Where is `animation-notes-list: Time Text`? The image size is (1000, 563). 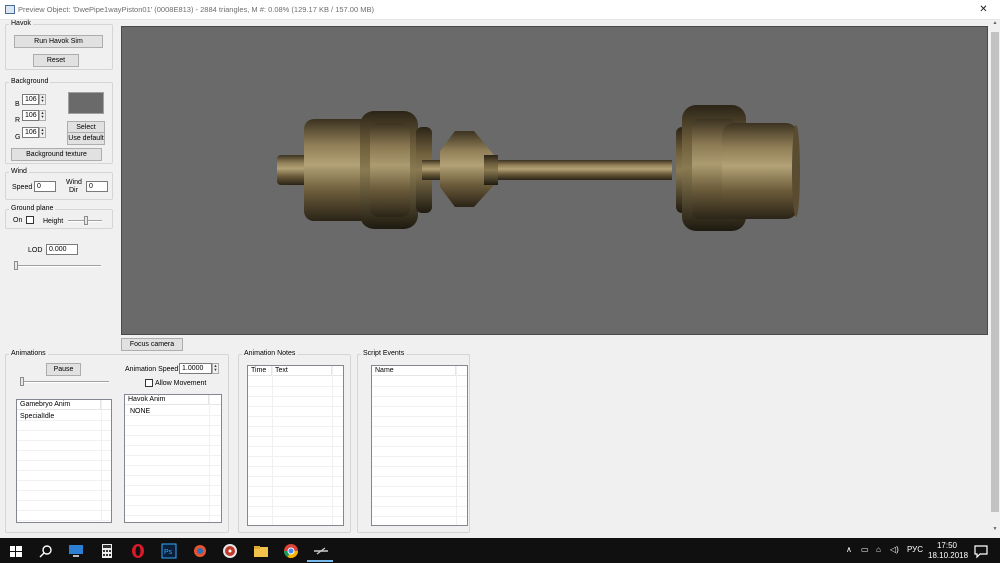
animation-notes-list: Time Text is located at coordinates (295, 445).